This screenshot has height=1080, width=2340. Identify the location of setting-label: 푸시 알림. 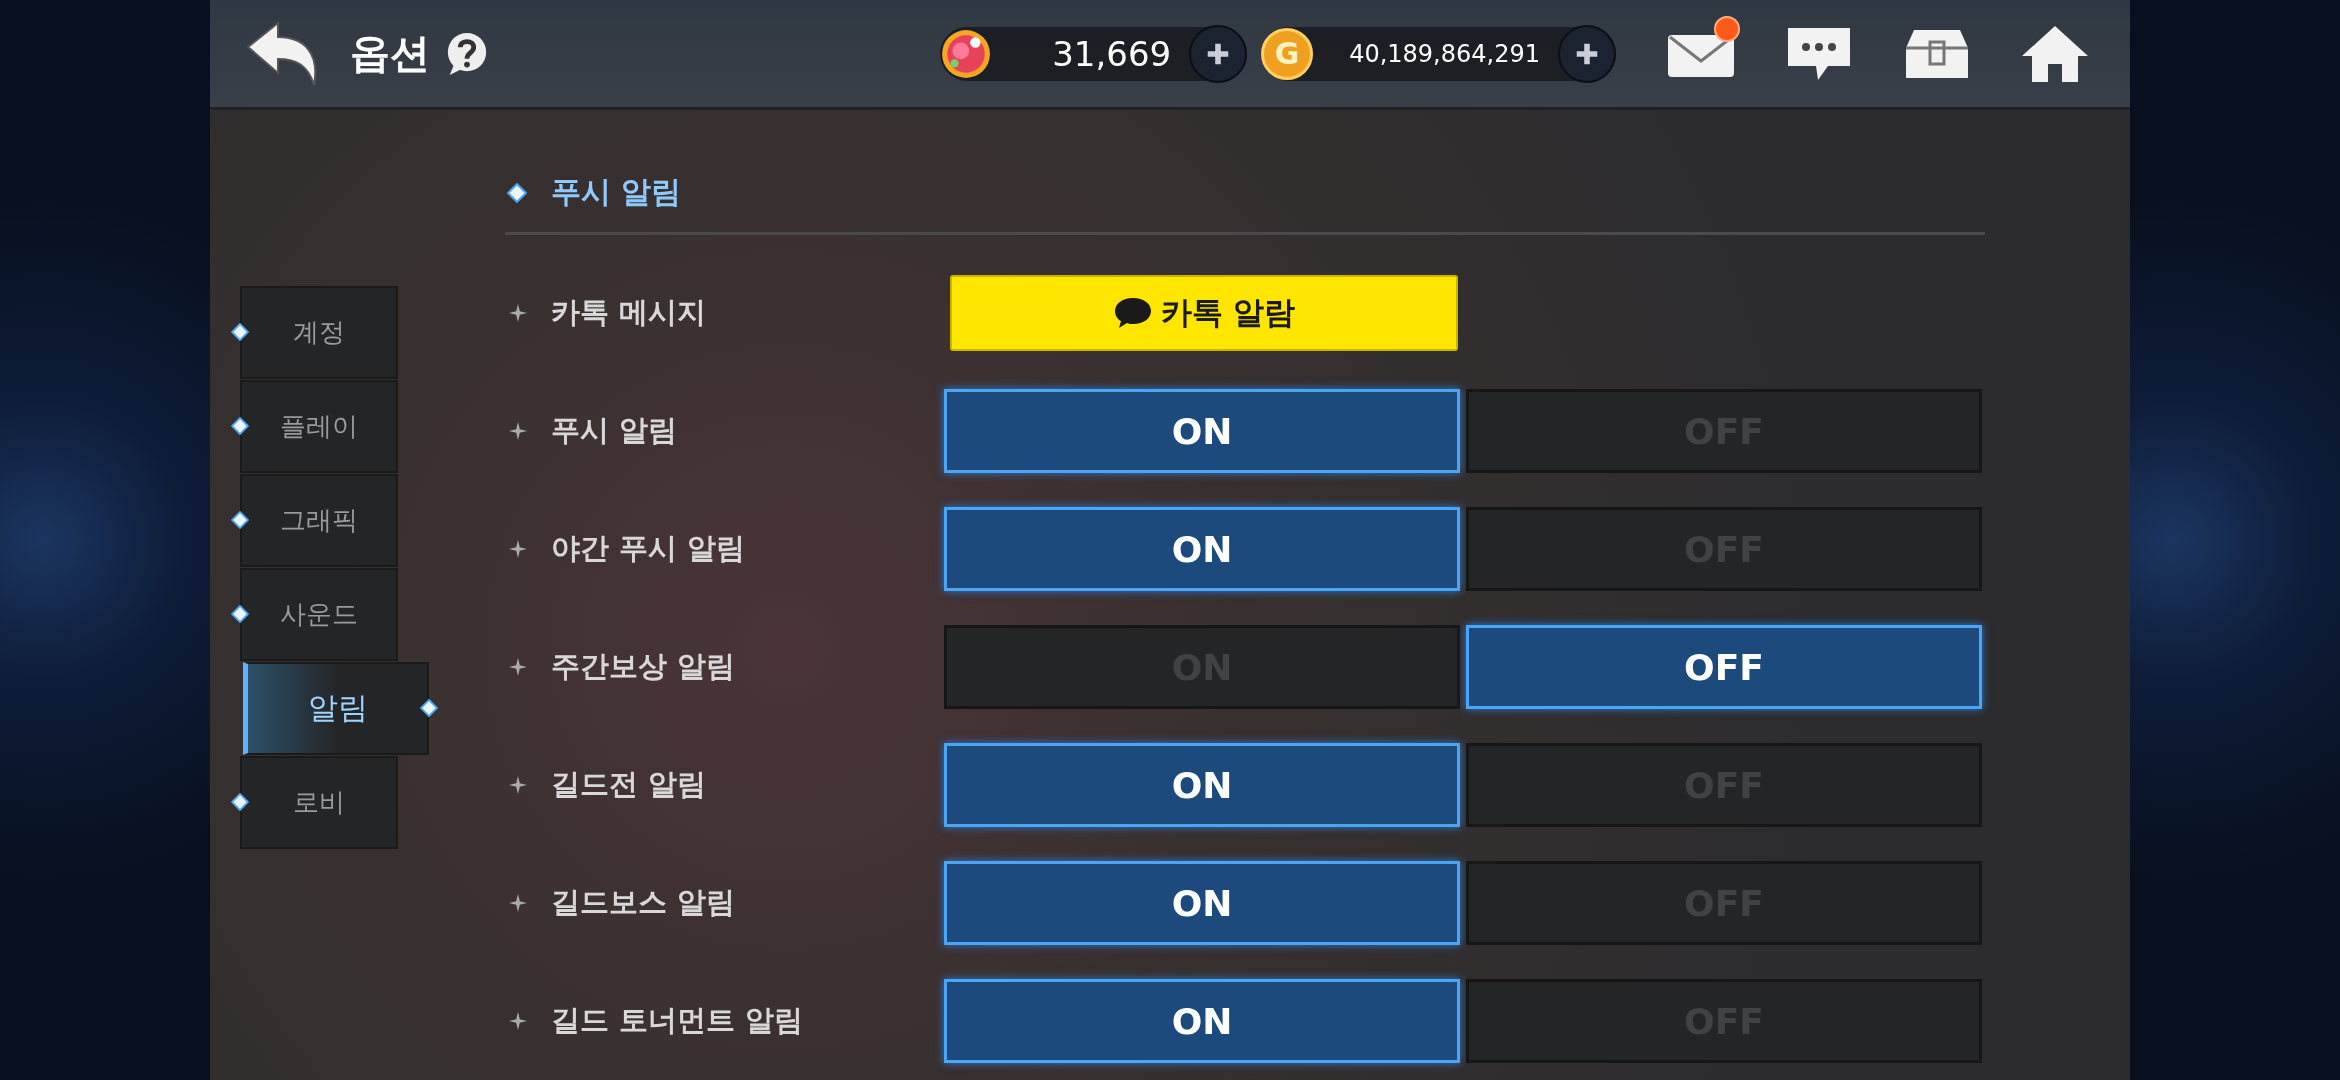
(615, 430).